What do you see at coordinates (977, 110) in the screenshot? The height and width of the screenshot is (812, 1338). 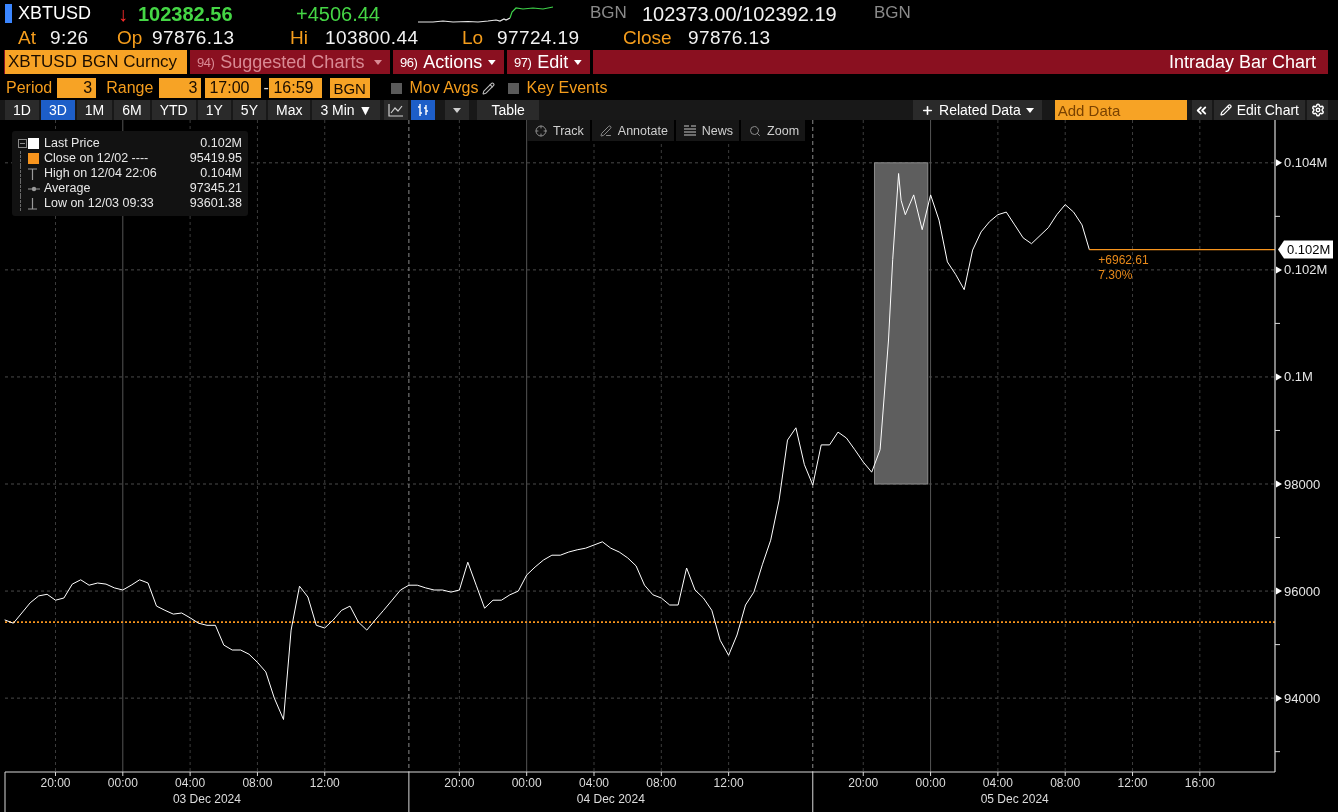 I see `related-data-button: Related Data` at bounding box center [977, 110].